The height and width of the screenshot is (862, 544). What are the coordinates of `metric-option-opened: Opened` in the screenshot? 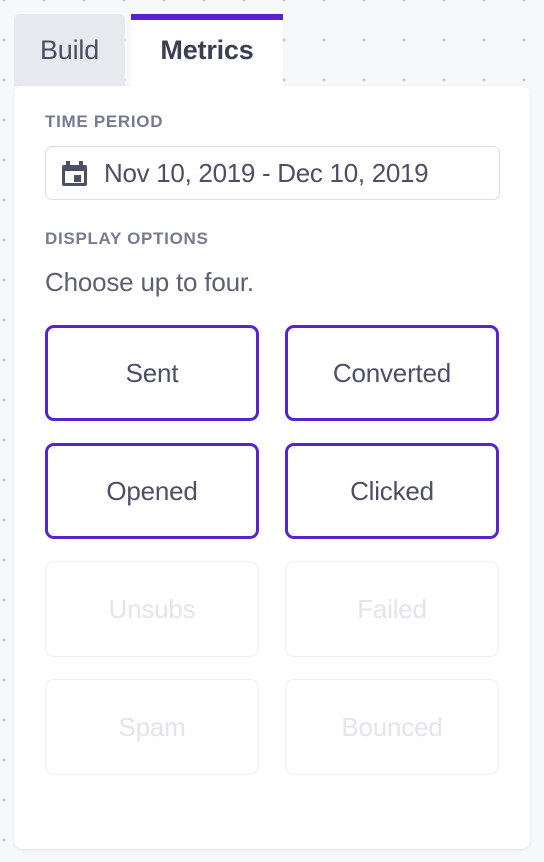 It's located at (152, 491).